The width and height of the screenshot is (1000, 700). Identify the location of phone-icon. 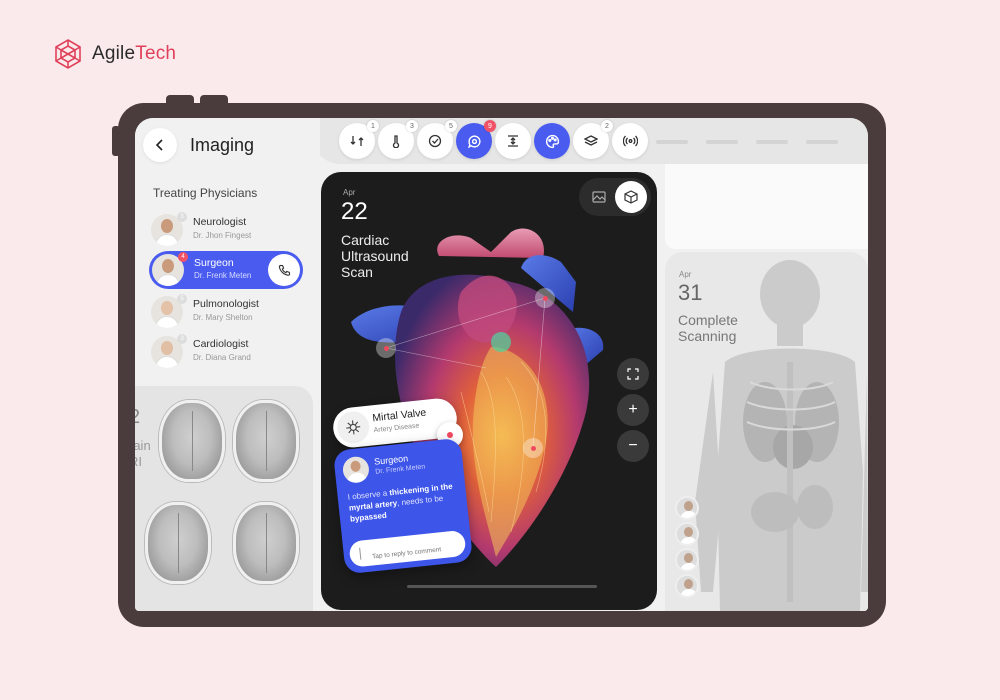
(284, 270).